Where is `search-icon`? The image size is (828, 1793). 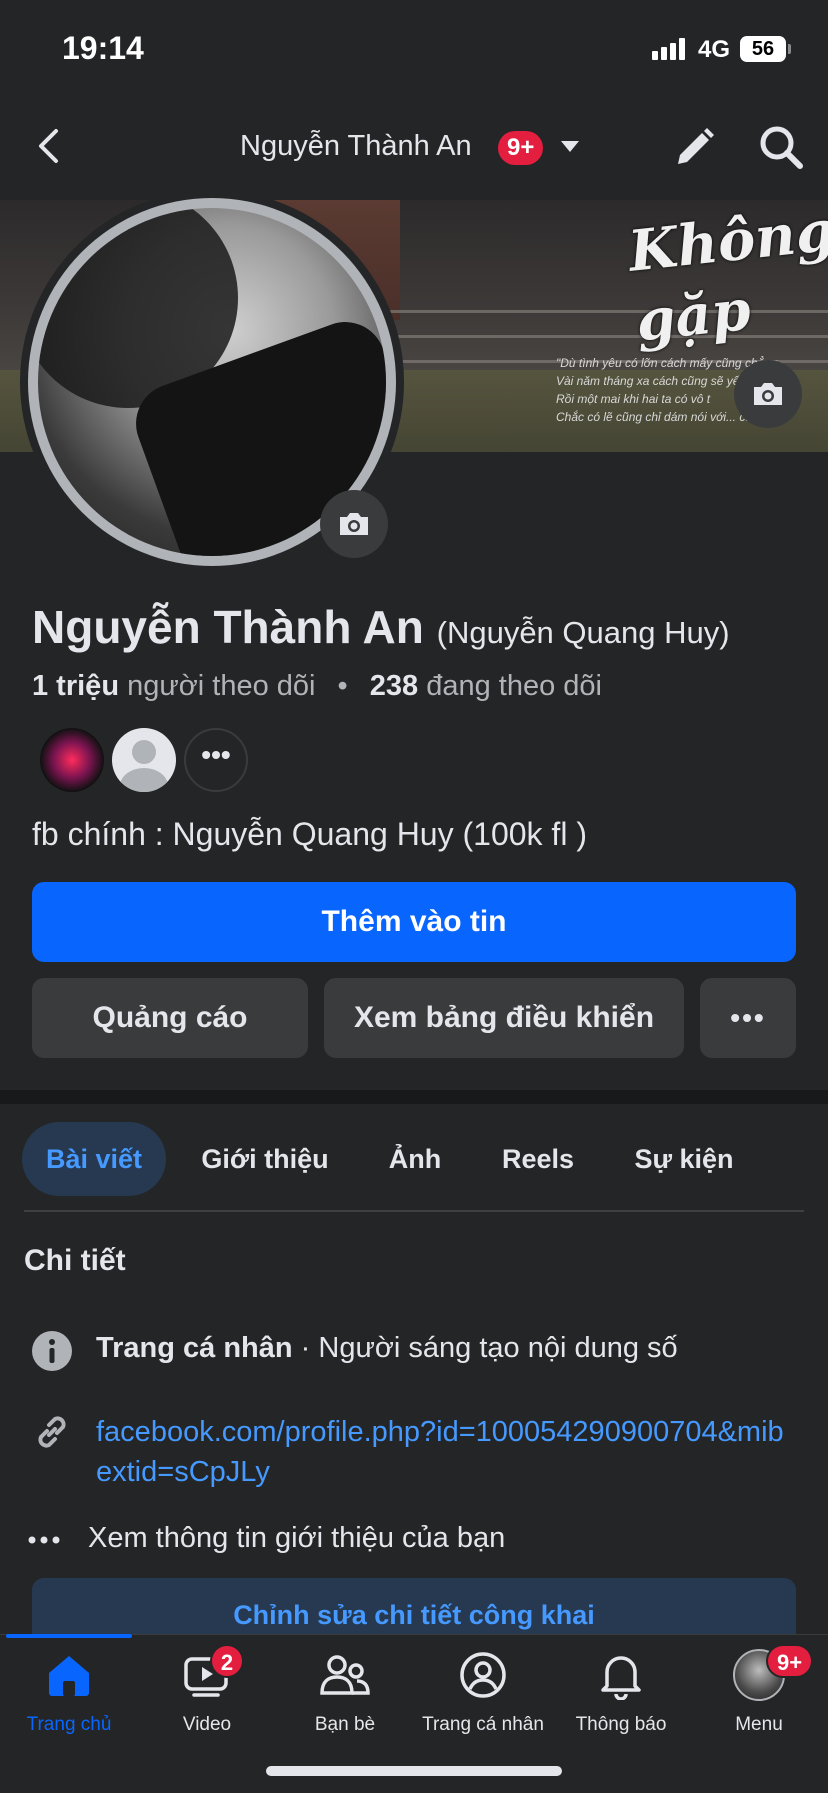
search-icon is located at coordinates (781, 147).